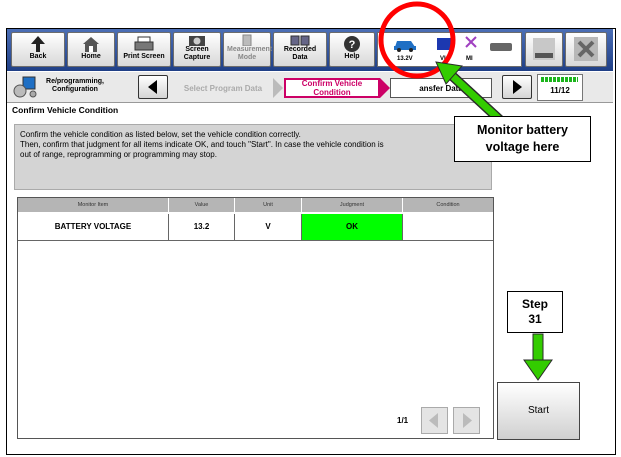 The width and height of the screenshot is (621, 457). Describe the element at coordinates (535, 319) in the screenshot. I see `step-label-line-2: 31` at that location.